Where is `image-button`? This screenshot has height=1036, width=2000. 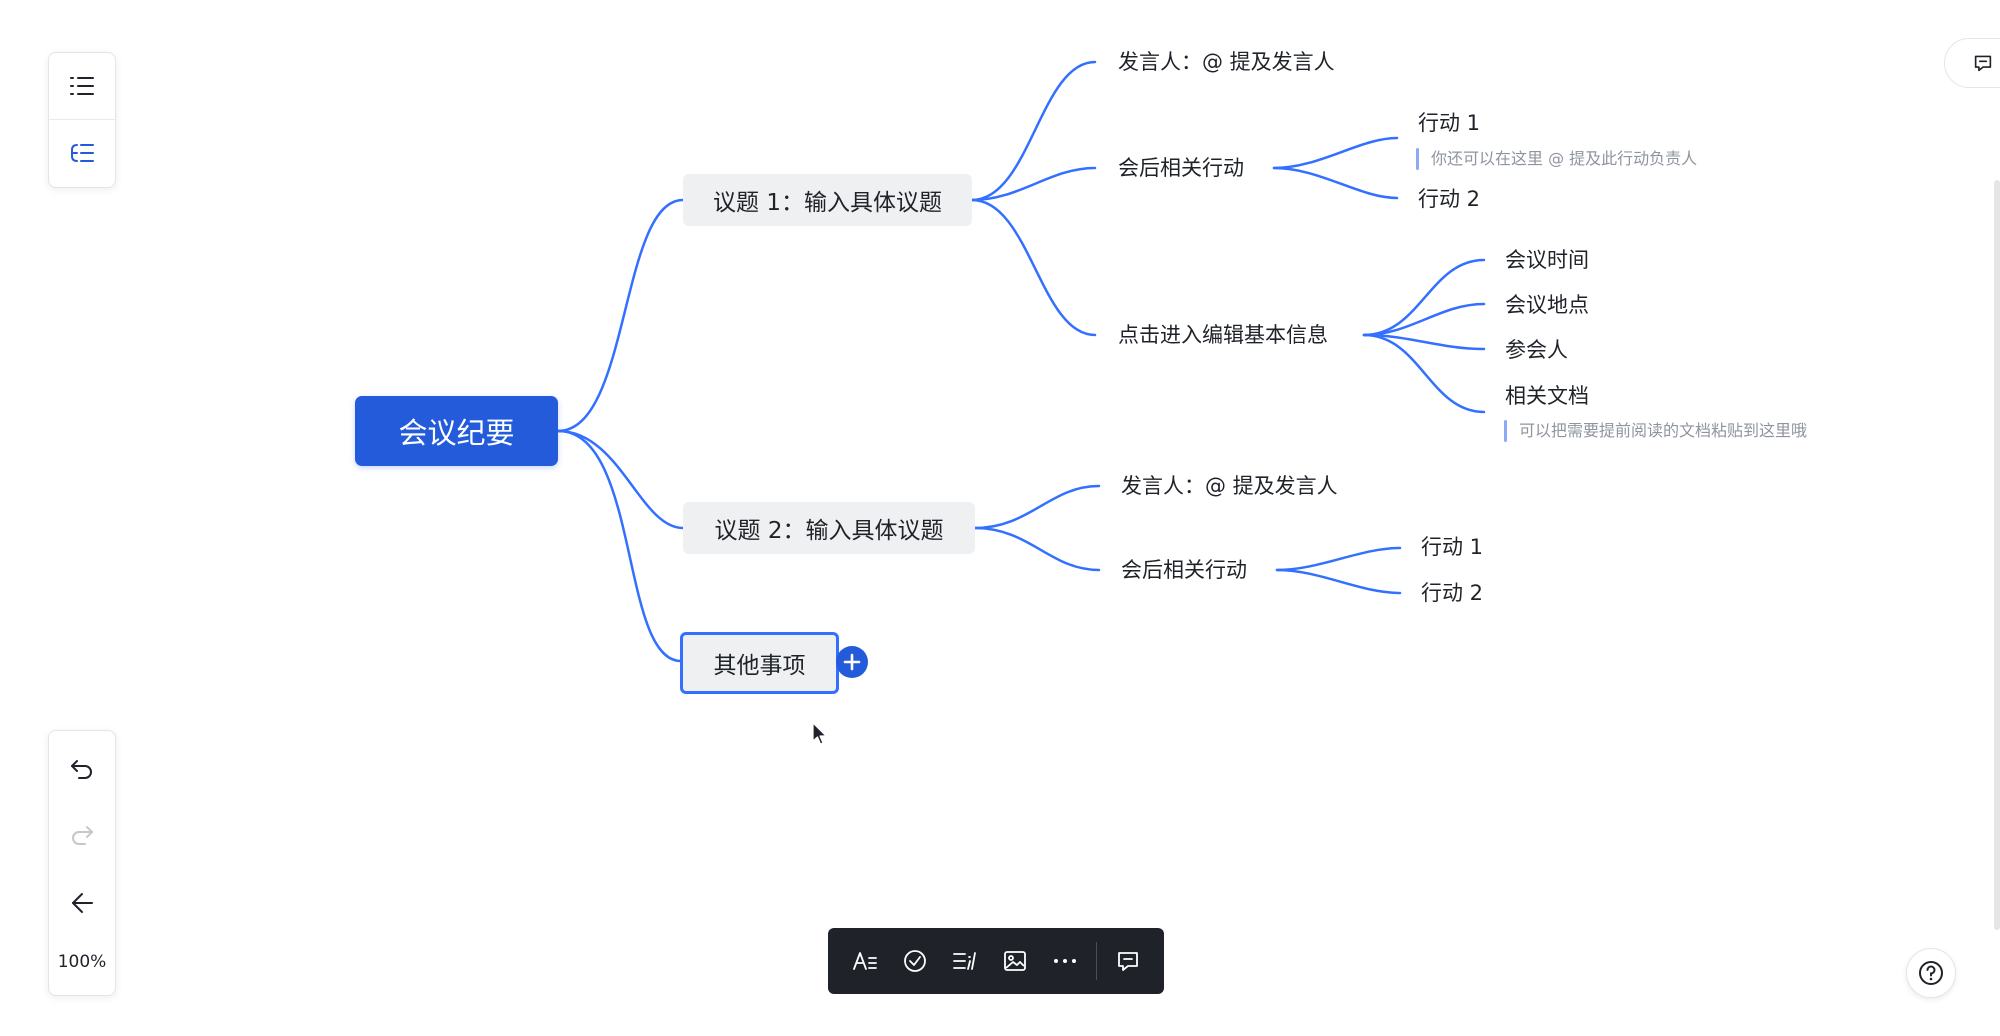
image-button is located at coordinates (1015, 961).